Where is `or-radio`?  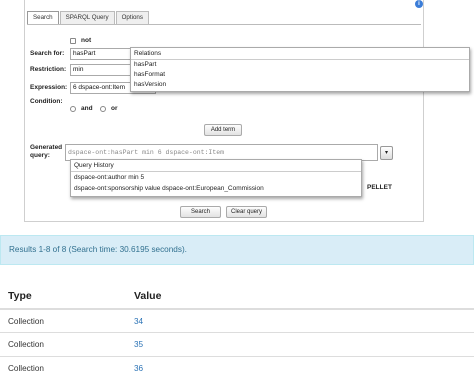 or-radio is located at coordinates (103, 109).